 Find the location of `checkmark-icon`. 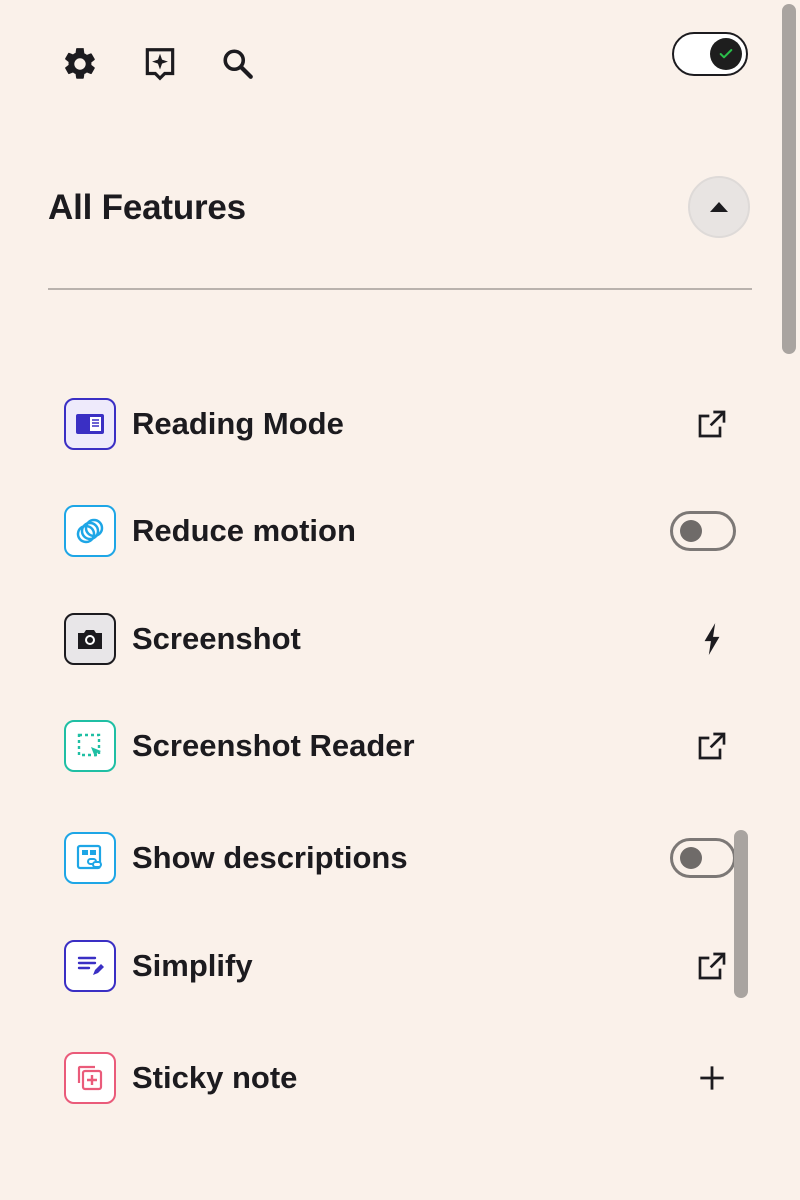

checkmark-icon is located at coordinates (726, 54).